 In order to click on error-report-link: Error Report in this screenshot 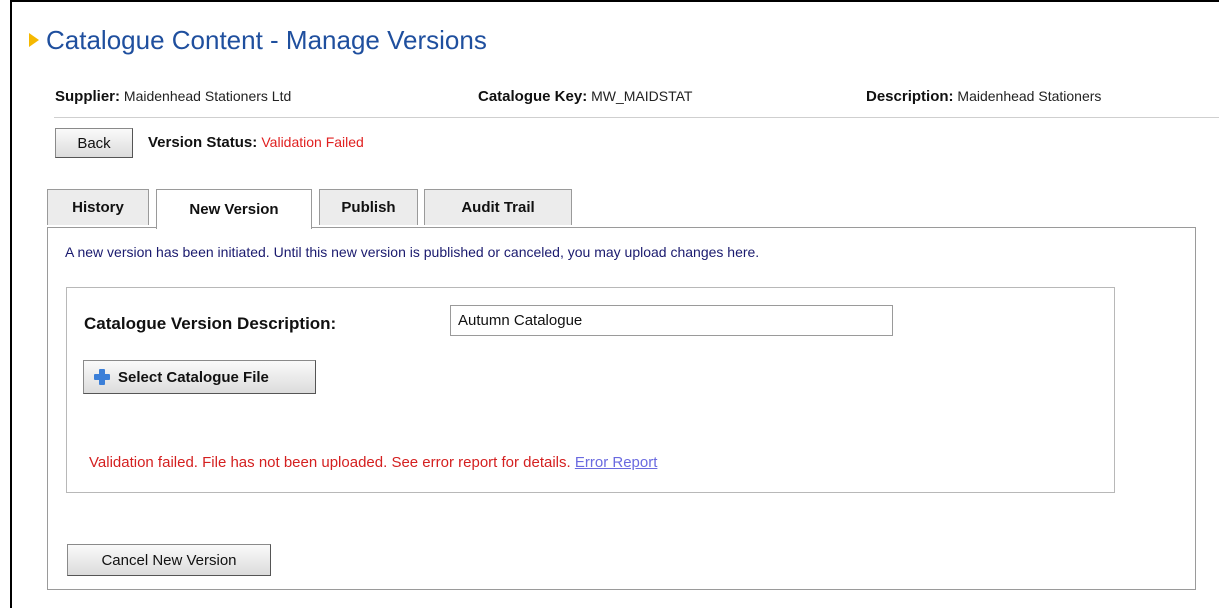, I will do `click(616, 462)`.